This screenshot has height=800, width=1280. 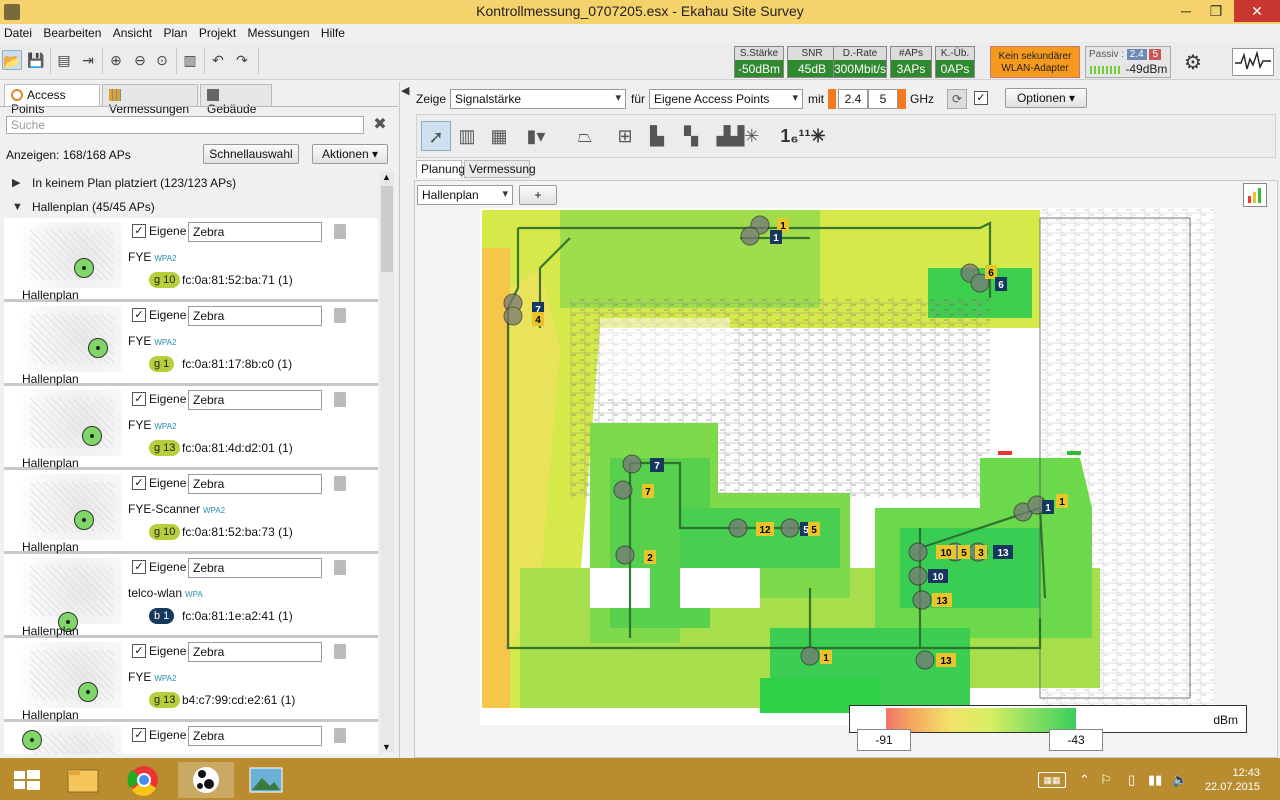 What do you see at coordinates (1052, 780) in the screenshot?
I see `keyboard-icon: ▦▦` at bounding box center [1052, 780].